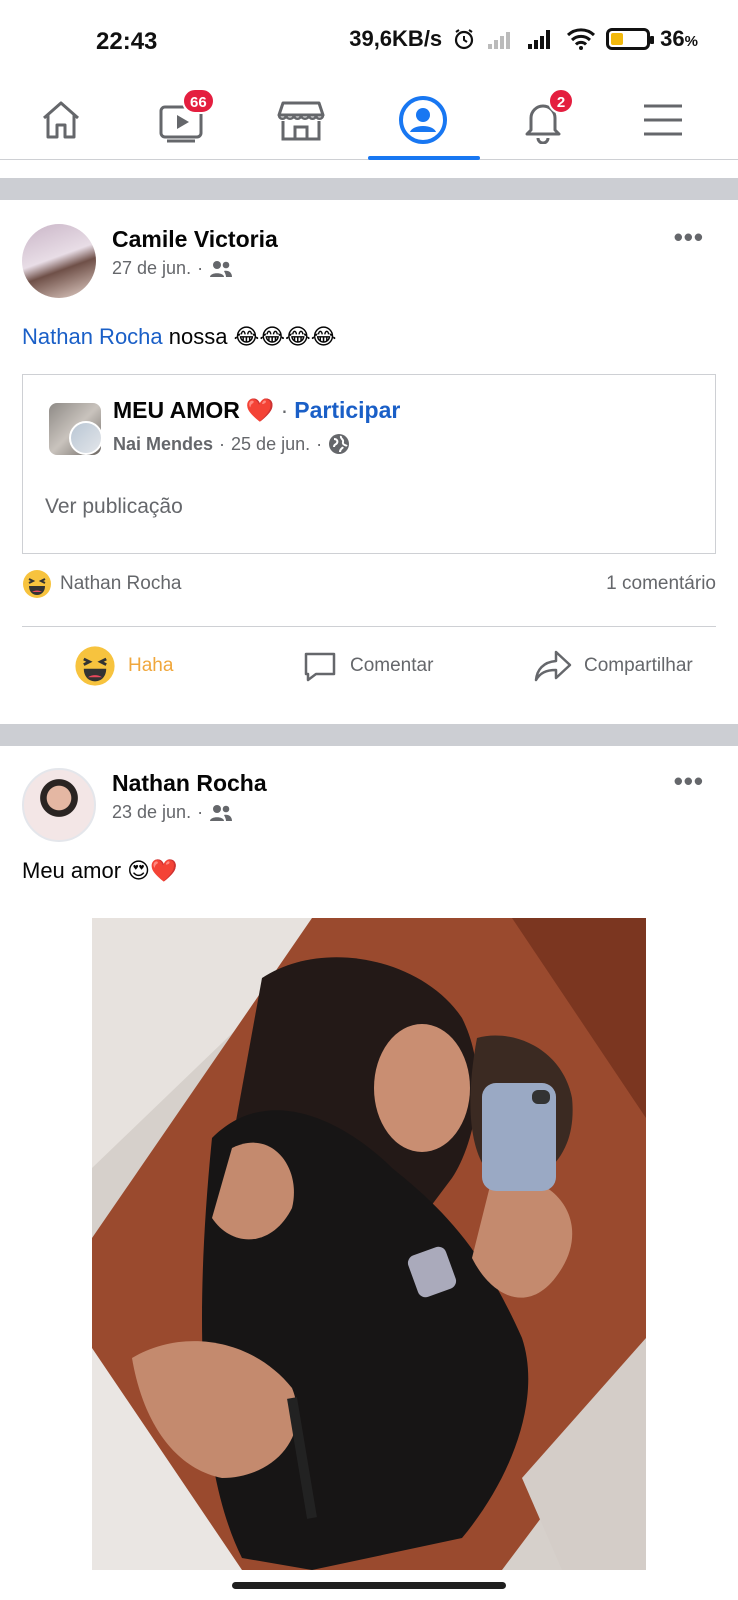 This screenshot has width=738, height=1600. Describe the element at coordinates (121, 583) in the screenshot. I see `reacted-by: Nathan Rocha` at that location.